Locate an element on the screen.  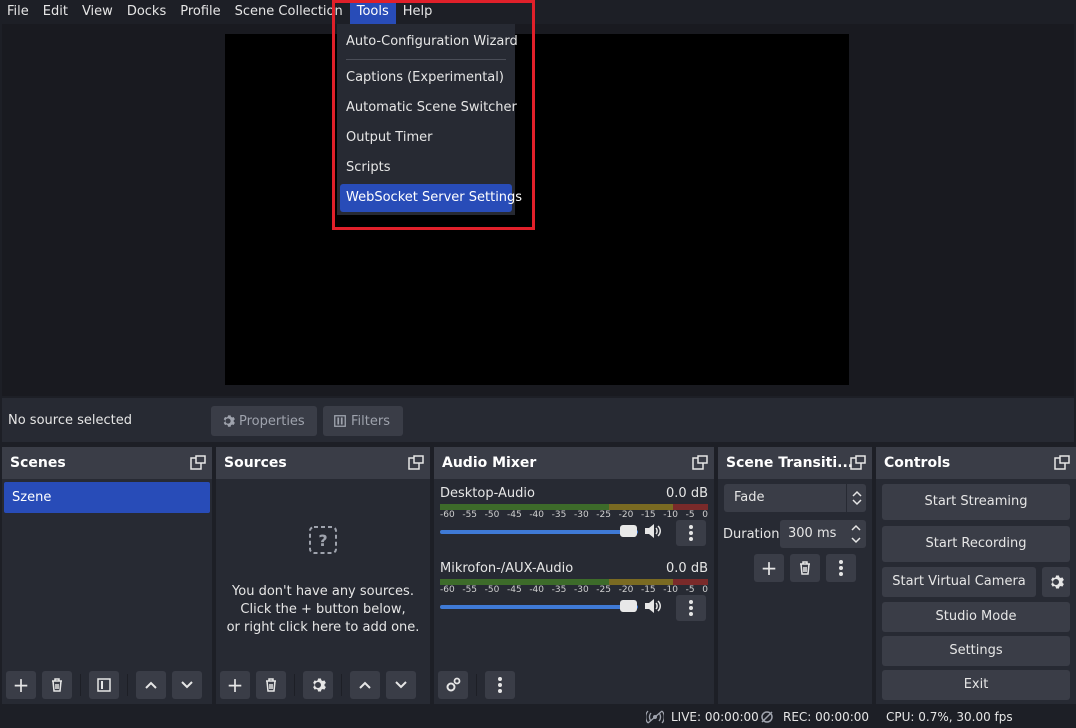
menu-item-captions: Captions (Experimental) is located at coordinates (426, 78).